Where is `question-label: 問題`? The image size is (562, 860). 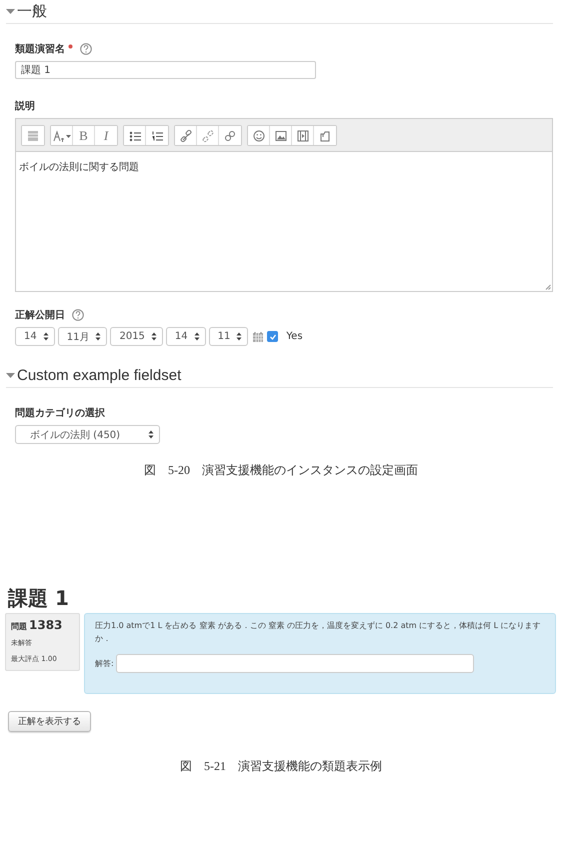
question-label: 問題 is located at coordinates (19, 626).